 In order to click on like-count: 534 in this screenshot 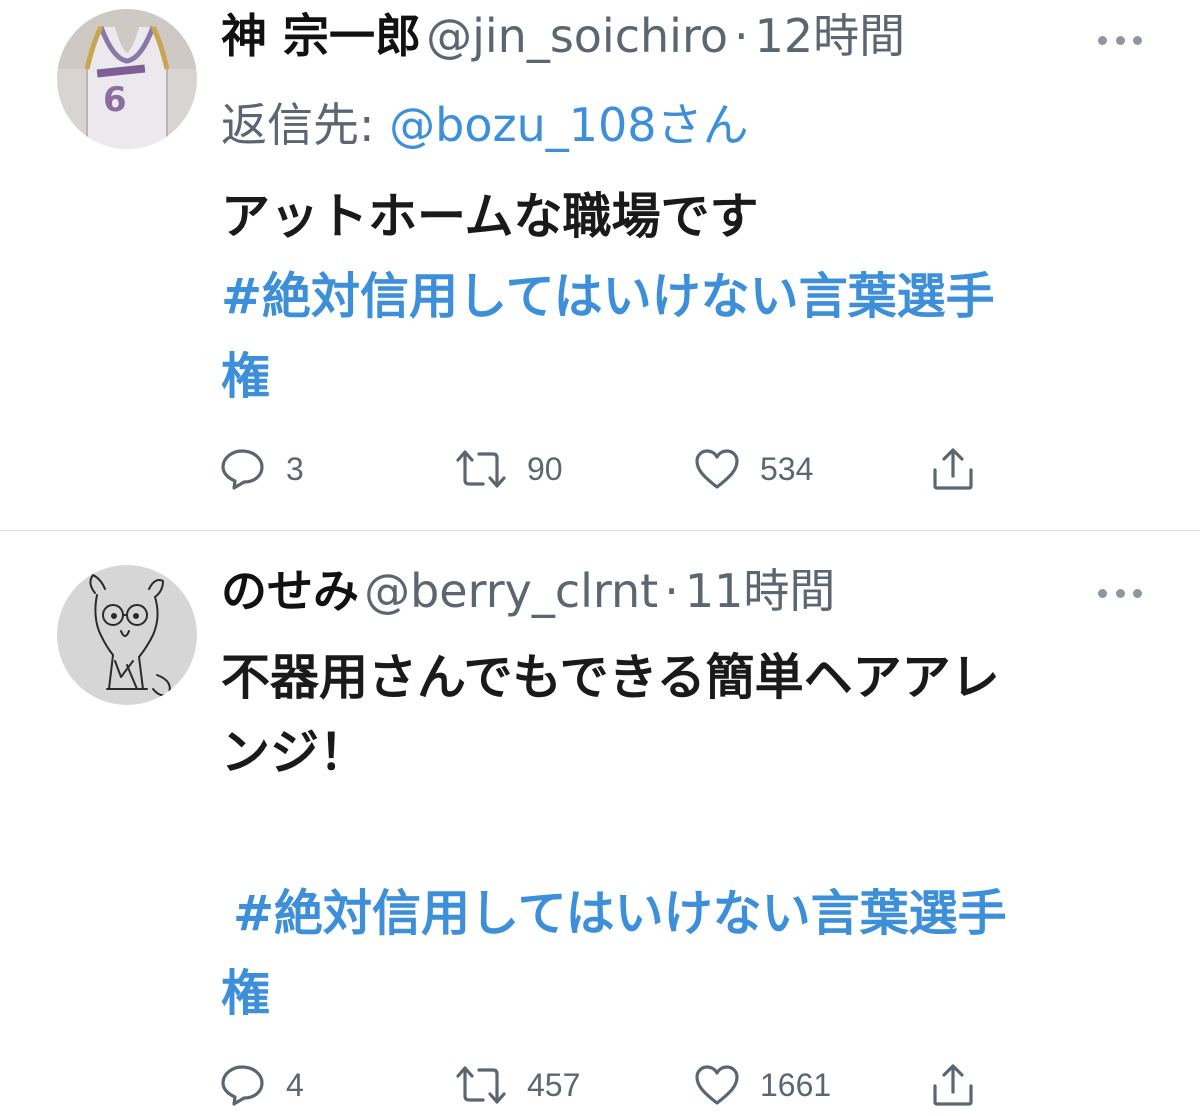, I will do `click(787, 468)`.